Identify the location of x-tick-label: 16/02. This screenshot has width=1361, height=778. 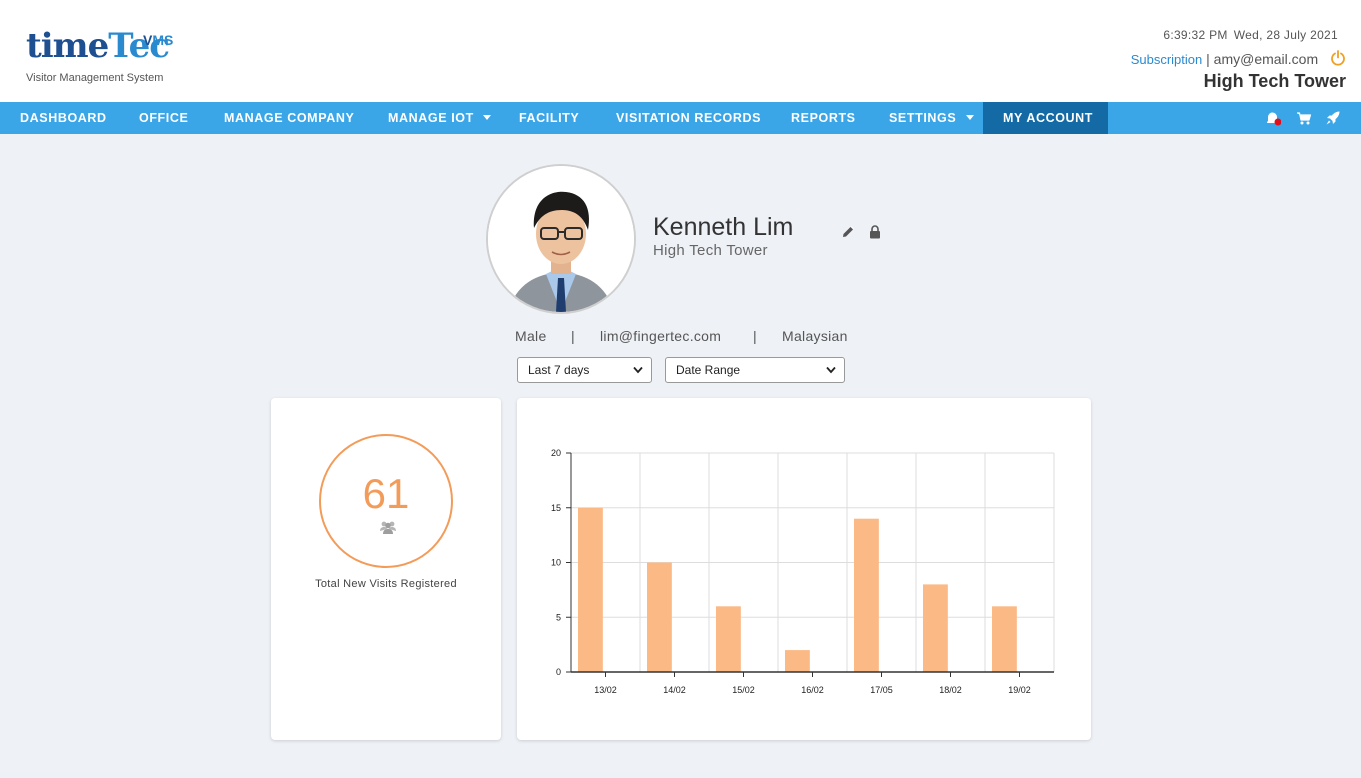
(812, 690).